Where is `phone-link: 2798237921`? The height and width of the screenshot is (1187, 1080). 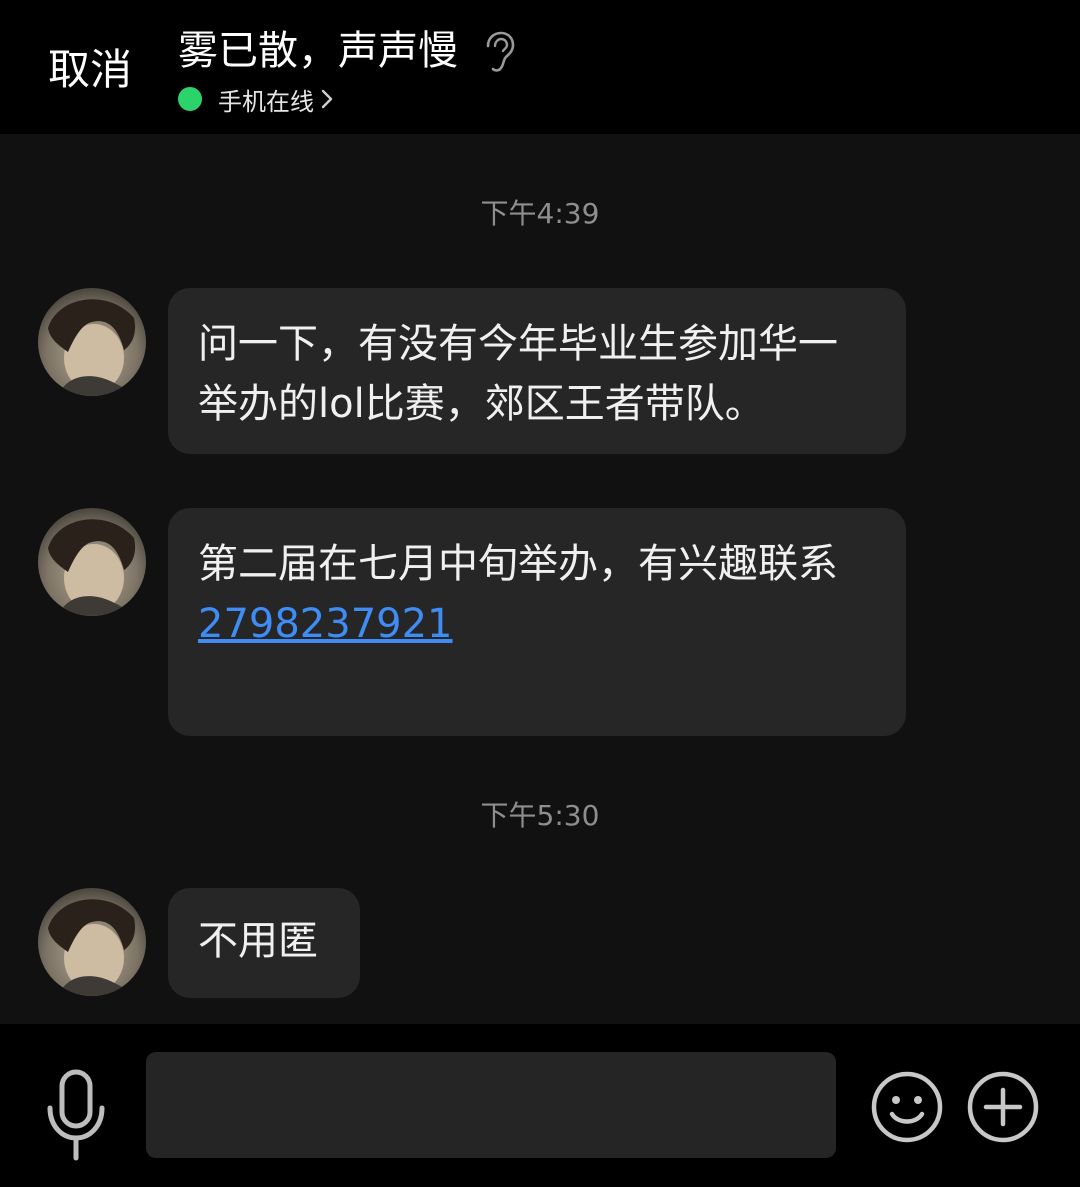
phone-link: 2798237921 is located at coordinates (537, 624).